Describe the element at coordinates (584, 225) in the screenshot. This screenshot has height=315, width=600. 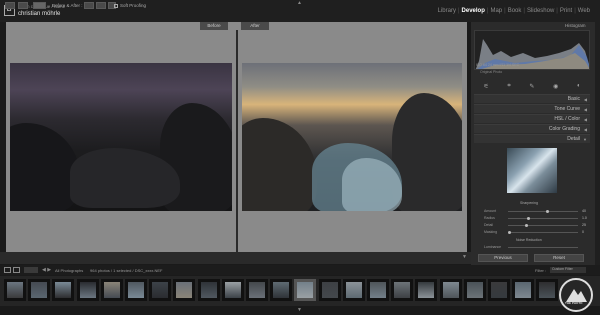
I see `slider-value-detail: 25` at that location.